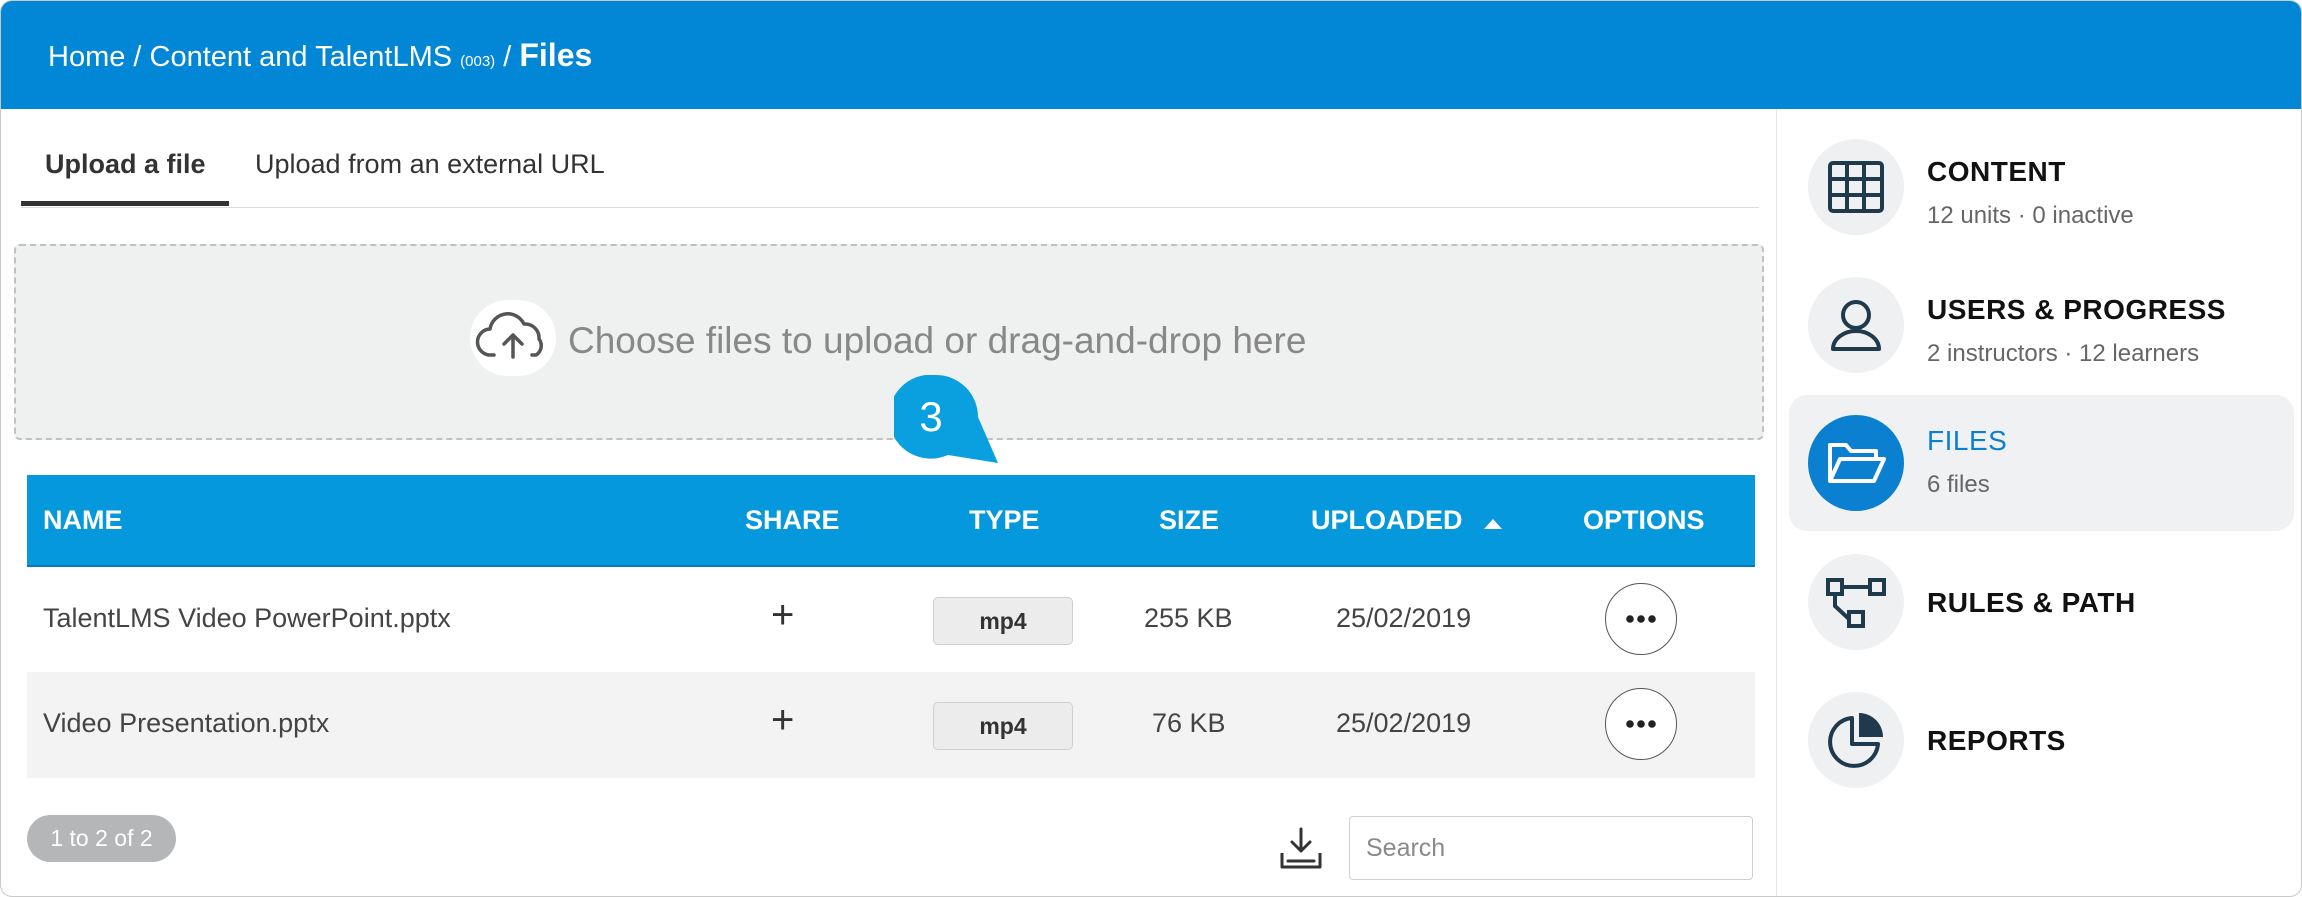 The width and height of the screenshot is (2302, 897). Describe the element at coordinates (1856, 187) in the screenshot. I see `grid-table-icon` at that location.